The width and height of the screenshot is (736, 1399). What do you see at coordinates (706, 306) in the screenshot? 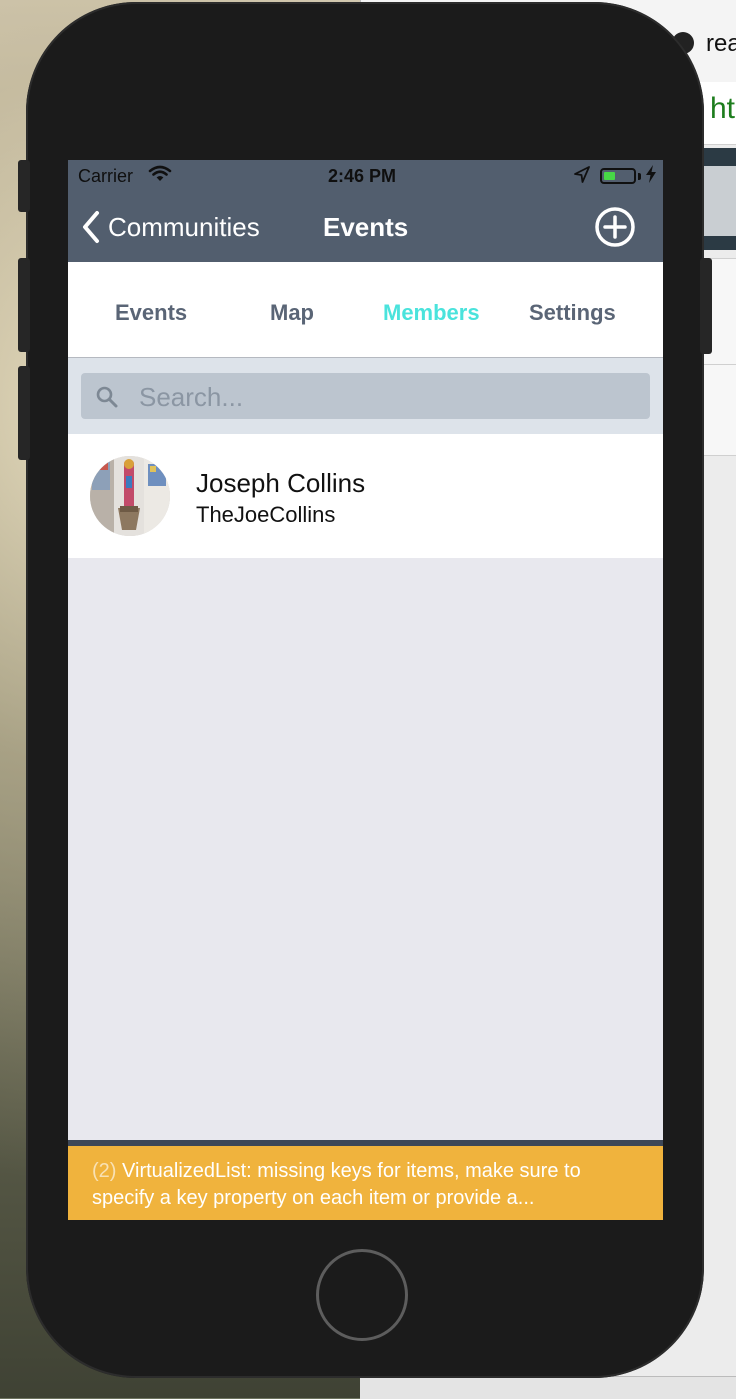
I see `power-button` at bounding box center [706, 306].